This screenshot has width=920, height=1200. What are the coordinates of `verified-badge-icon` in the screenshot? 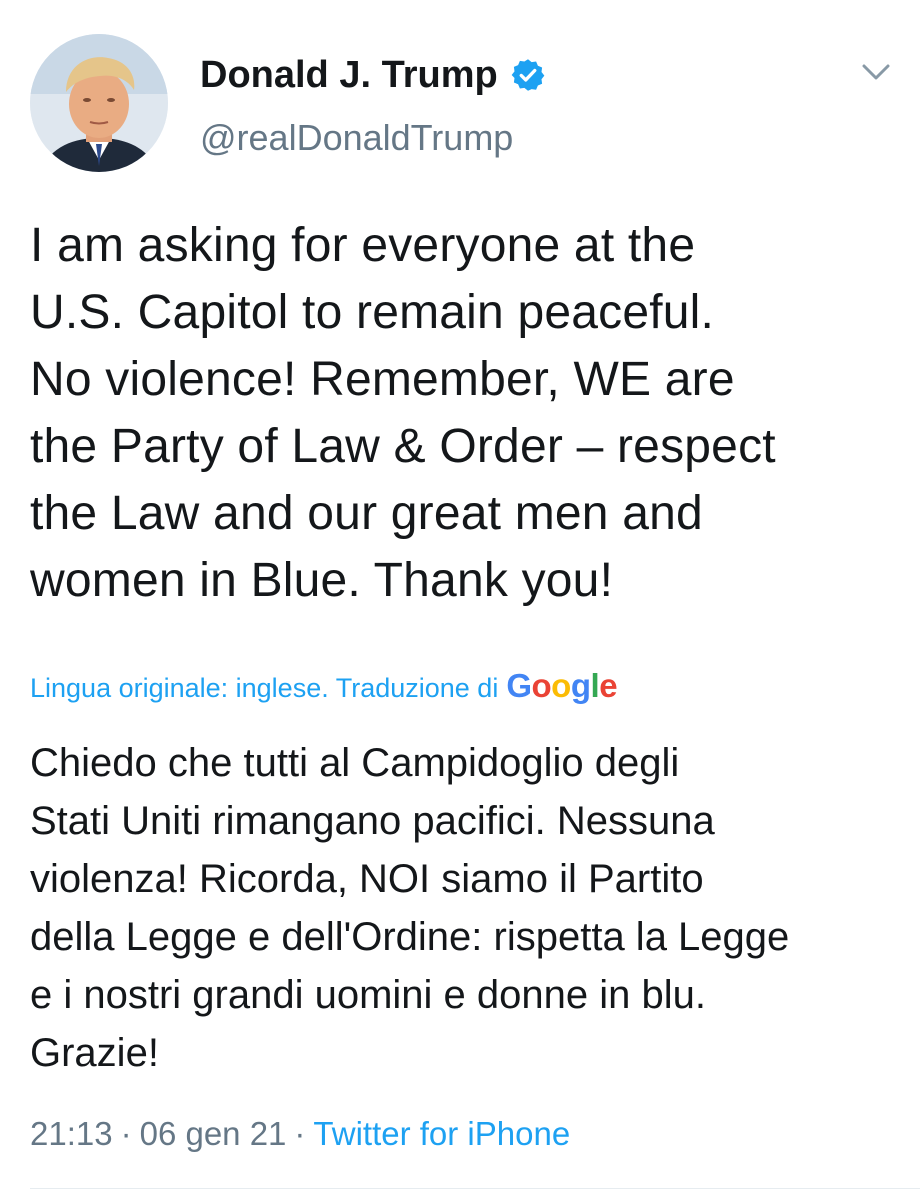 It's located at (528, 75).